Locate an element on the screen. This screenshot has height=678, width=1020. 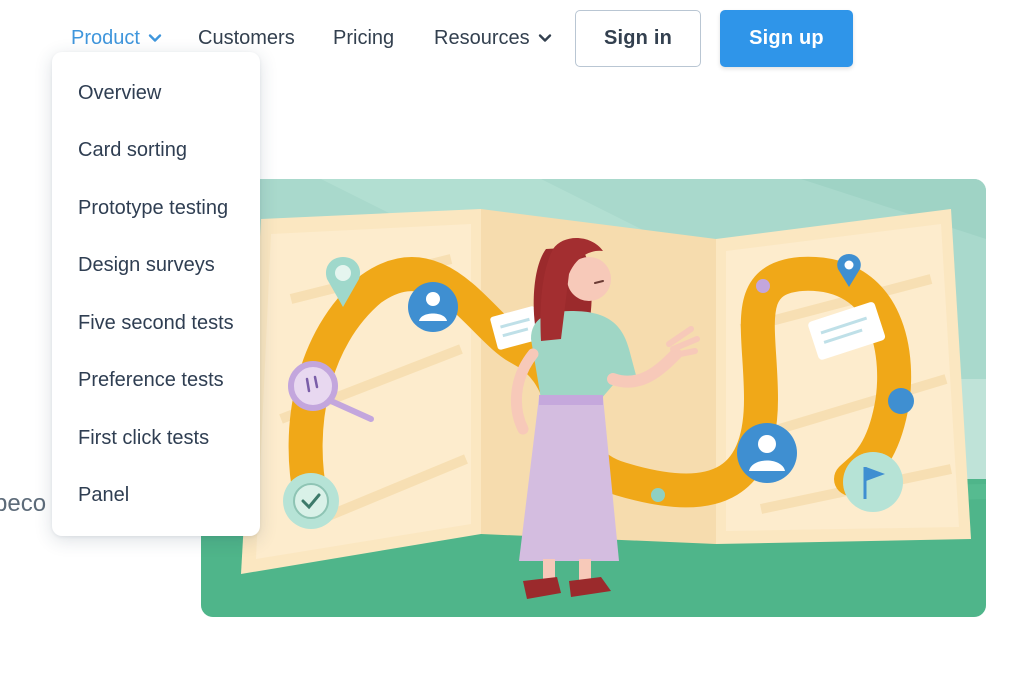
nav-customers: Customers is located at coordinates (246, 38).